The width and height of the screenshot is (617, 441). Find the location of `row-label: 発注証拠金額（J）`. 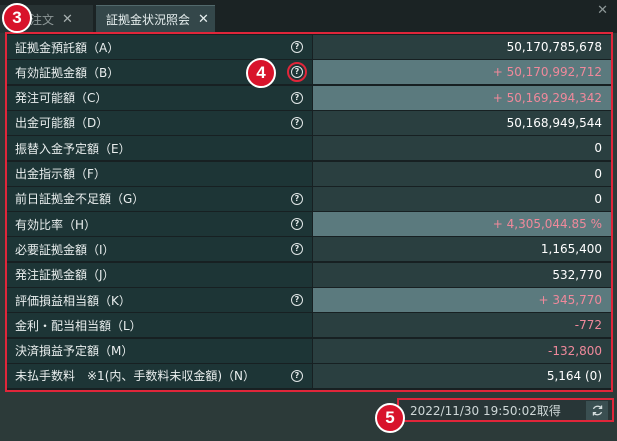

row-label: 発注証拠金額（J） is located at coordinates (159, 274).